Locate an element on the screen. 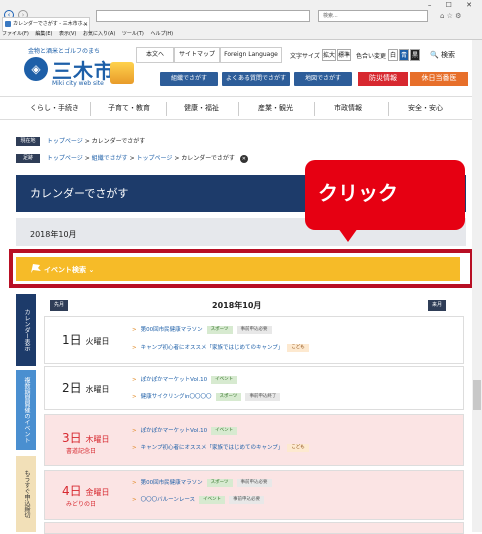 The image size is (482, 534). next-month-button: 来月 is located at coordinates (437, 305).